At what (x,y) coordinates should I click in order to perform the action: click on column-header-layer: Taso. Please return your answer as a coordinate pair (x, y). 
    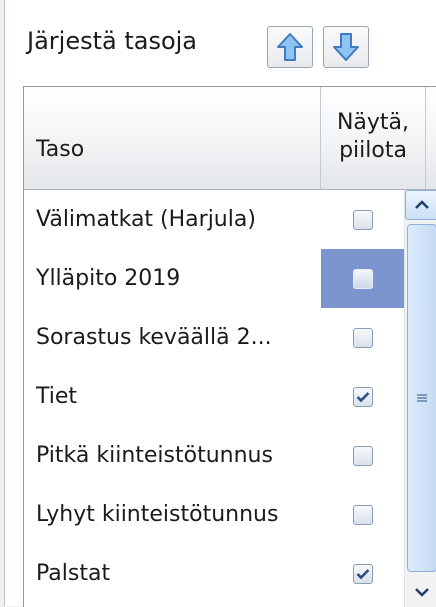
    Looking at the image, I should click on (172, 138).